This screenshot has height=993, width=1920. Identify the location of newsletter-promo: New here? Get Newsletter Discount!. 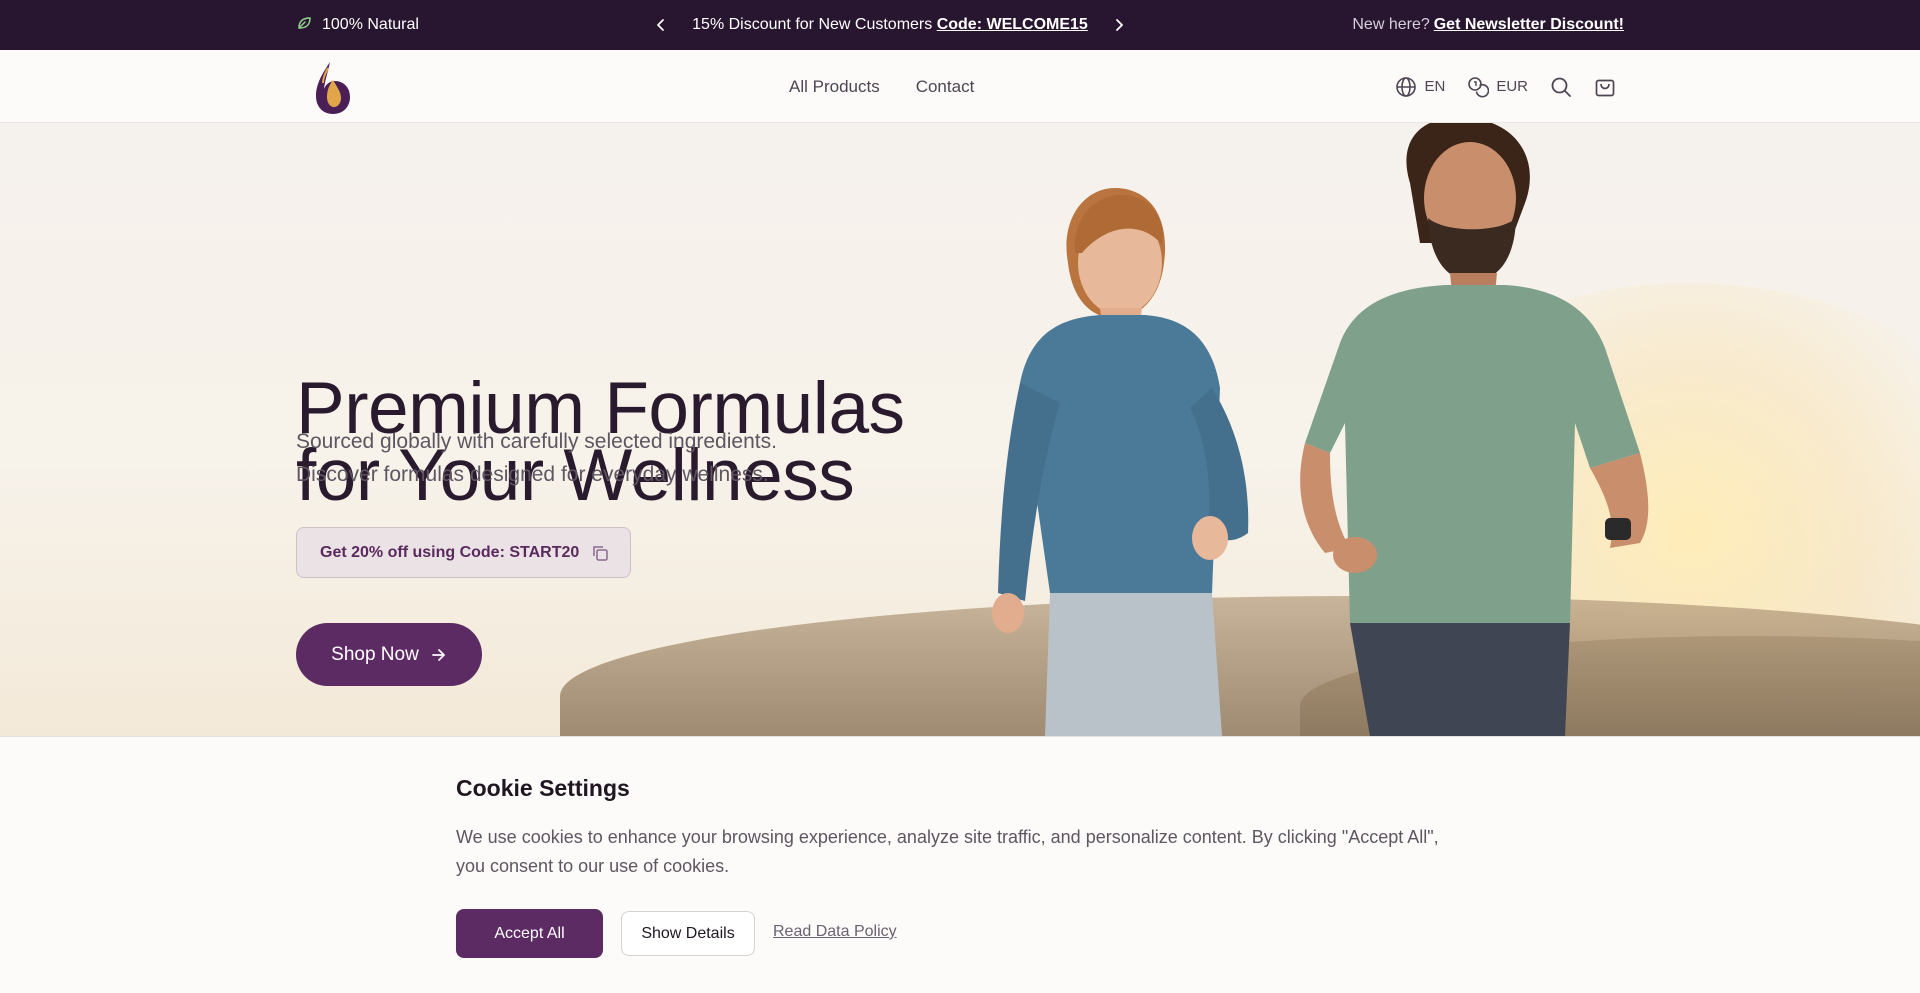
(1488, 25).